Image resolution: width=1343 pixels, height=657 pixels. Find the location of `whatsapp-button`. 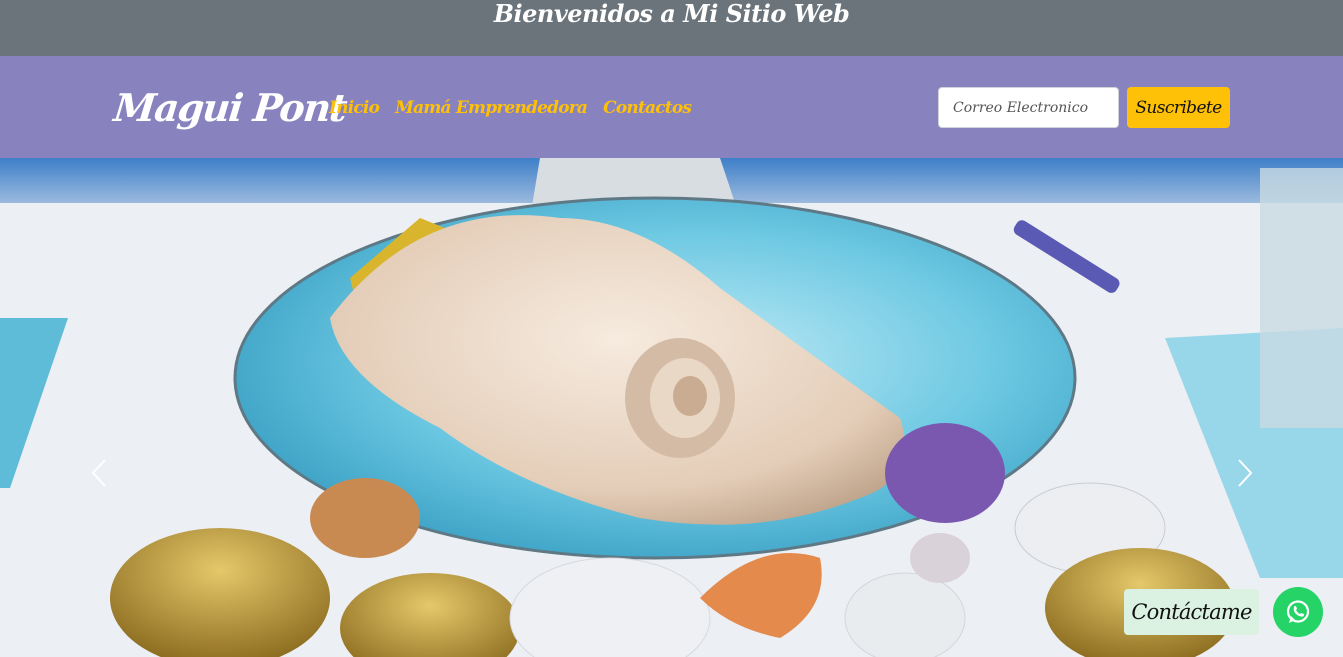

whatsapp-button is located at coordinates (1298, 612).